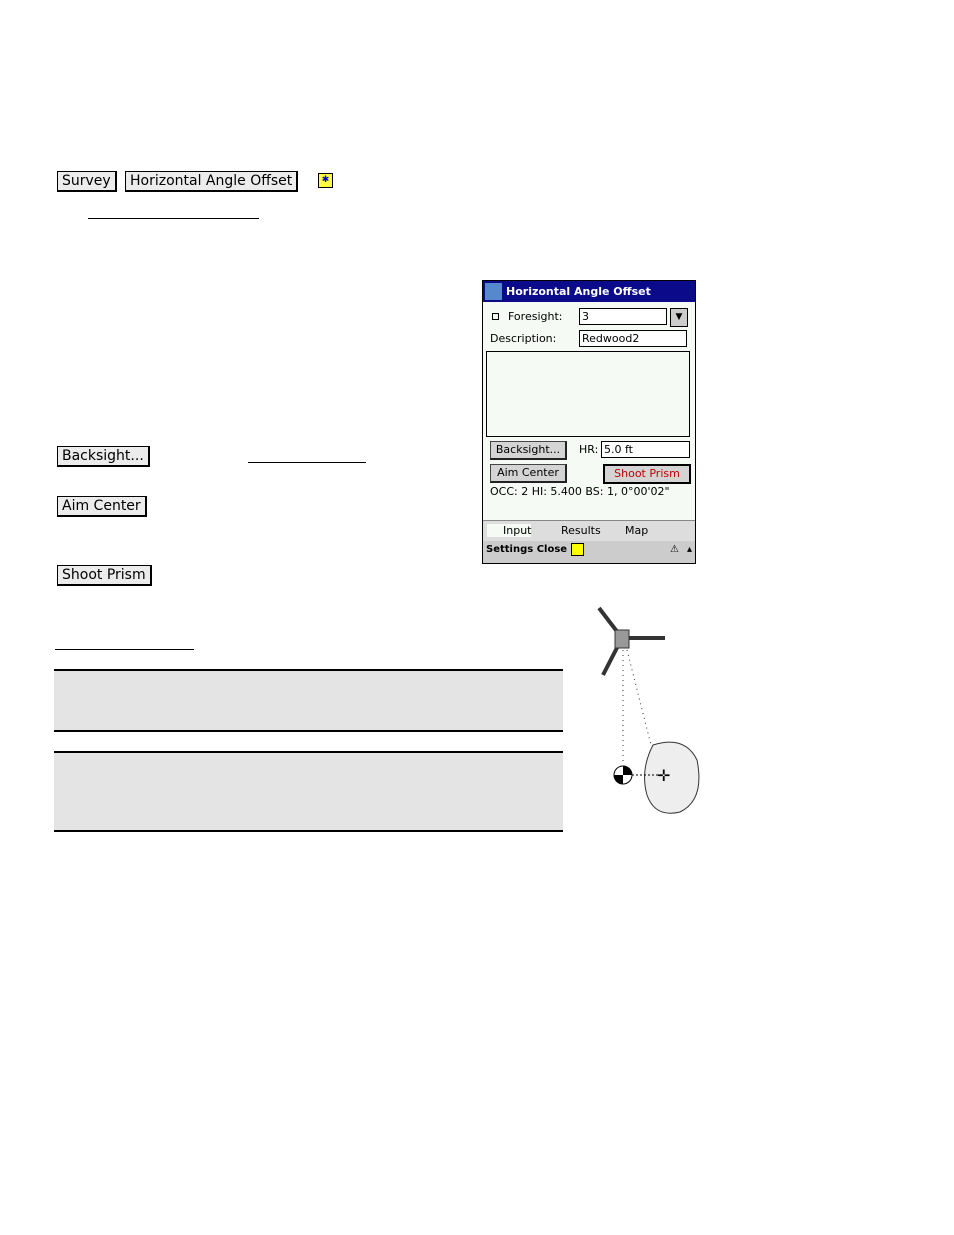 The height and width of the screenshot is (1235, 954). What do you see at coordinates (663, 775) in the screenshot?
I see `center-target-icon: ✛` at bounding box center [663, 775].